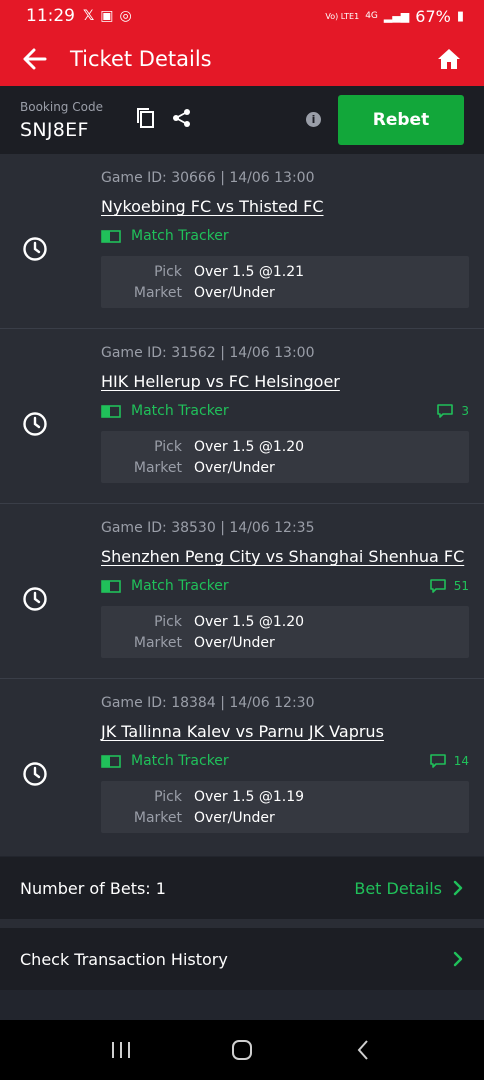  What do you see at coordinates (208, 528) in the screenshot?
I see `game-id: Game ID: 38530 | 14/06 12:35` at bounding box center [208, 528].